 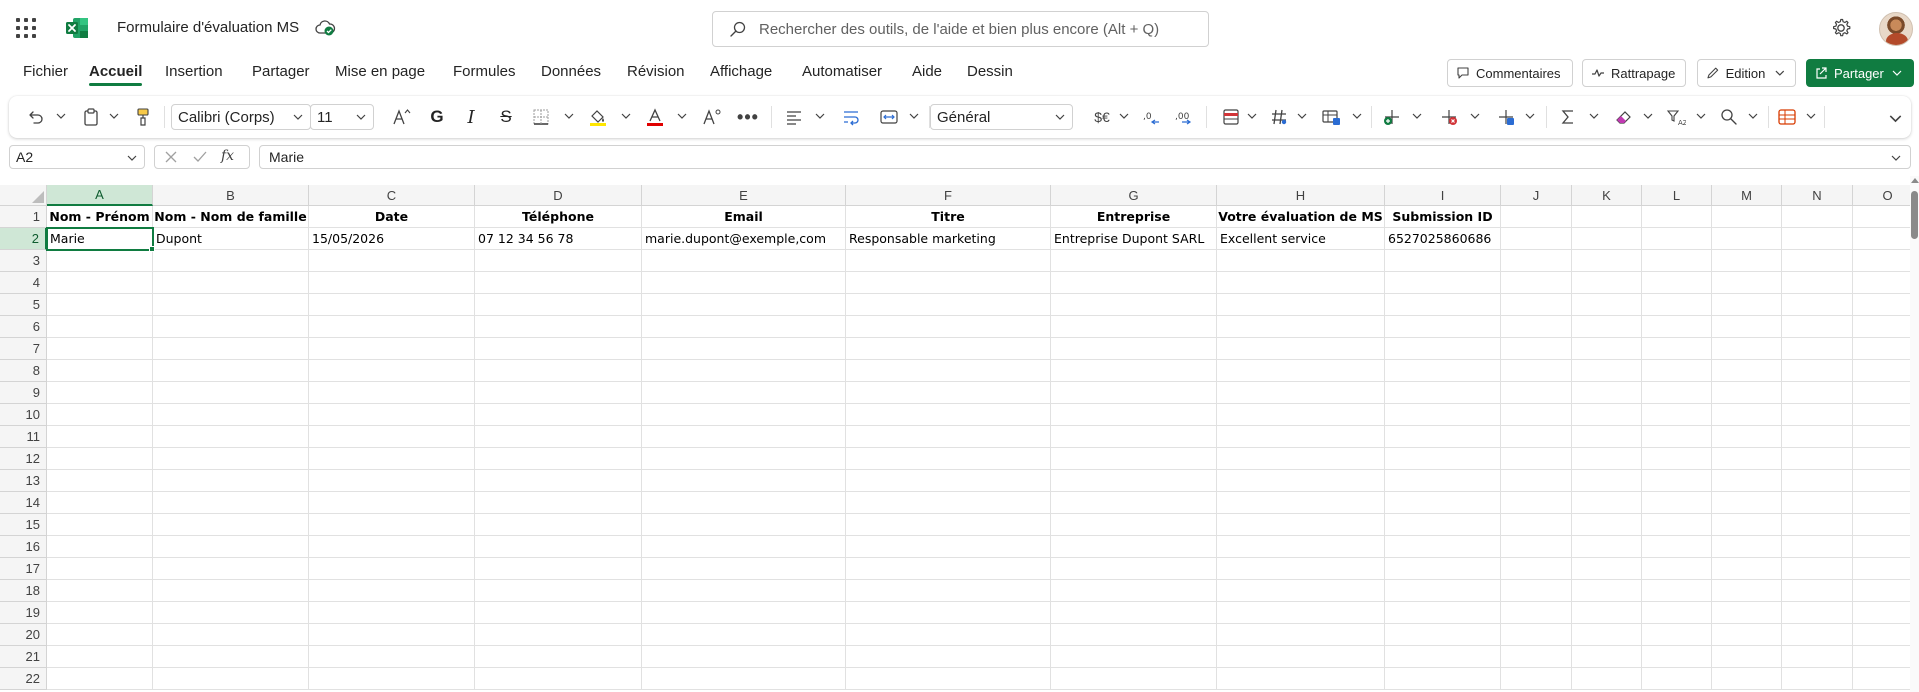 I want to click on cell-g11, so click(x=1134, y=437).